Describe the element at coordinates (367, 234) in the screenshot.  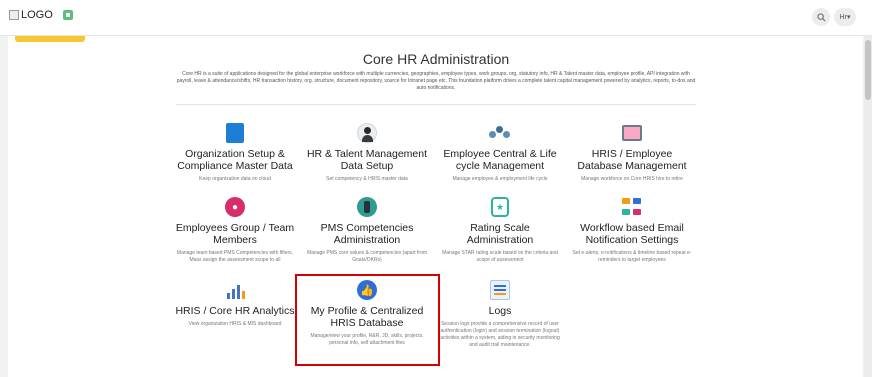
I see `tile-title: PMS Competencies Administration` at that location.